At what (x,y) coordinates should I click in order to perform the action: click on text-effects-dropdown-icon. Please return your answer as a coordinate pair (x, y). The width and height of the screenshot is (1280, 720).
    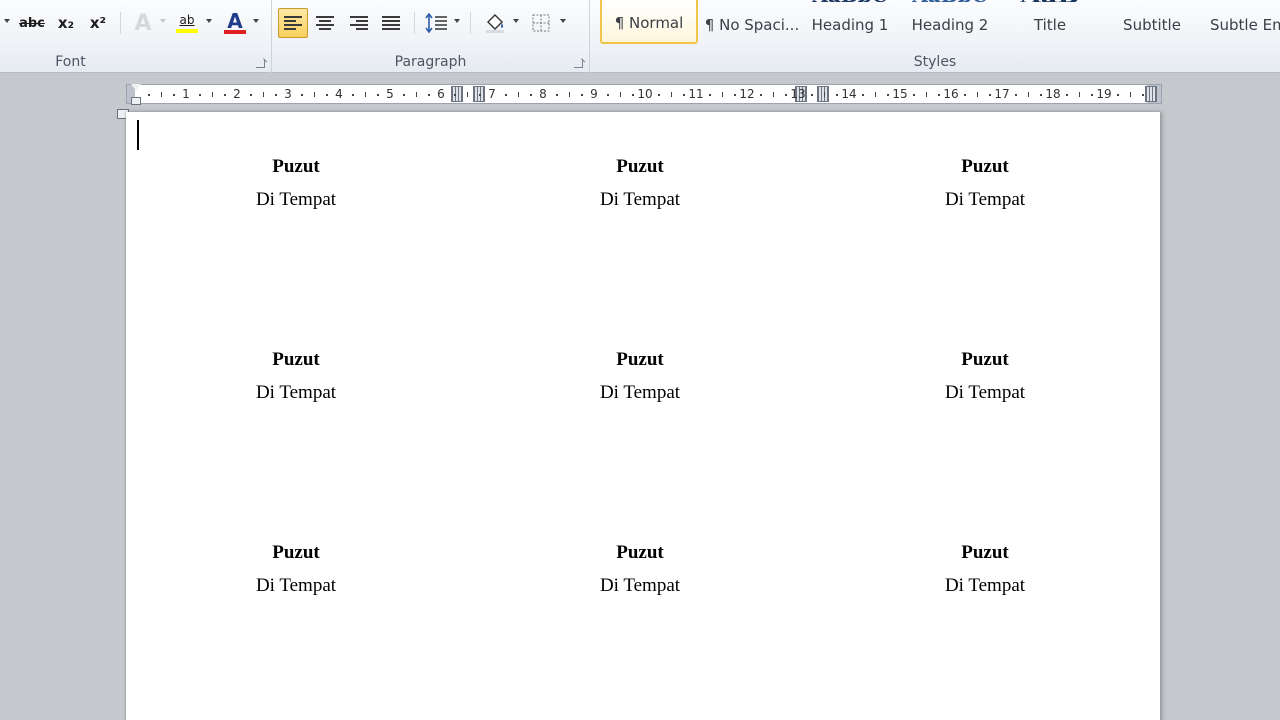
    Looking at the image, I should click on (163, 21).